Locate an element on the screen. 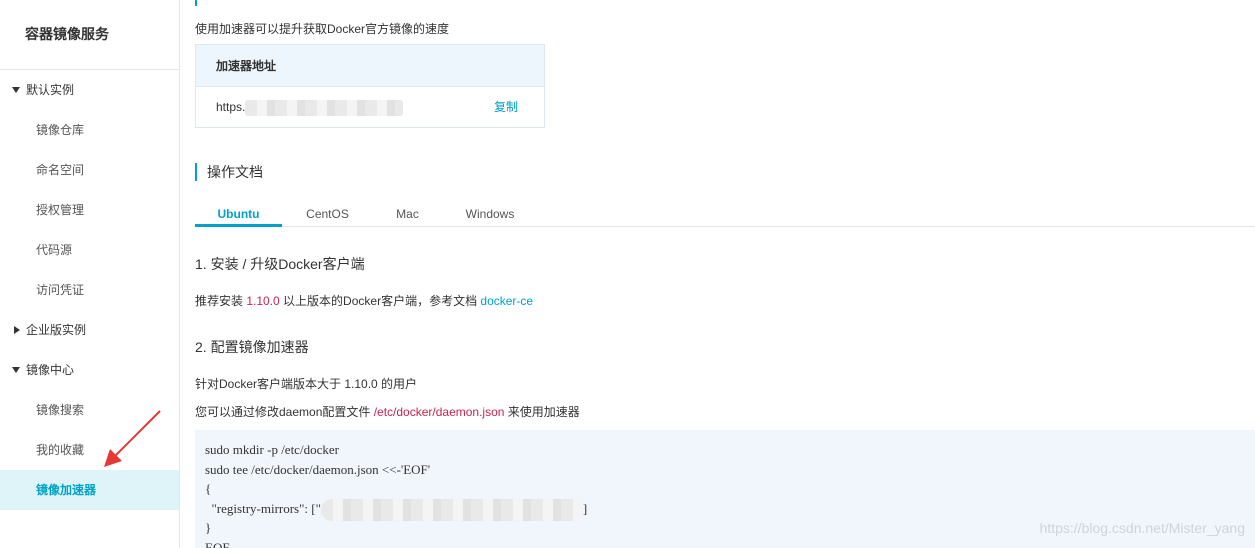 This screenshot has width=1255, height=548. sidebar-title: 容器镜像服务 is located at coordinates (89, 35).